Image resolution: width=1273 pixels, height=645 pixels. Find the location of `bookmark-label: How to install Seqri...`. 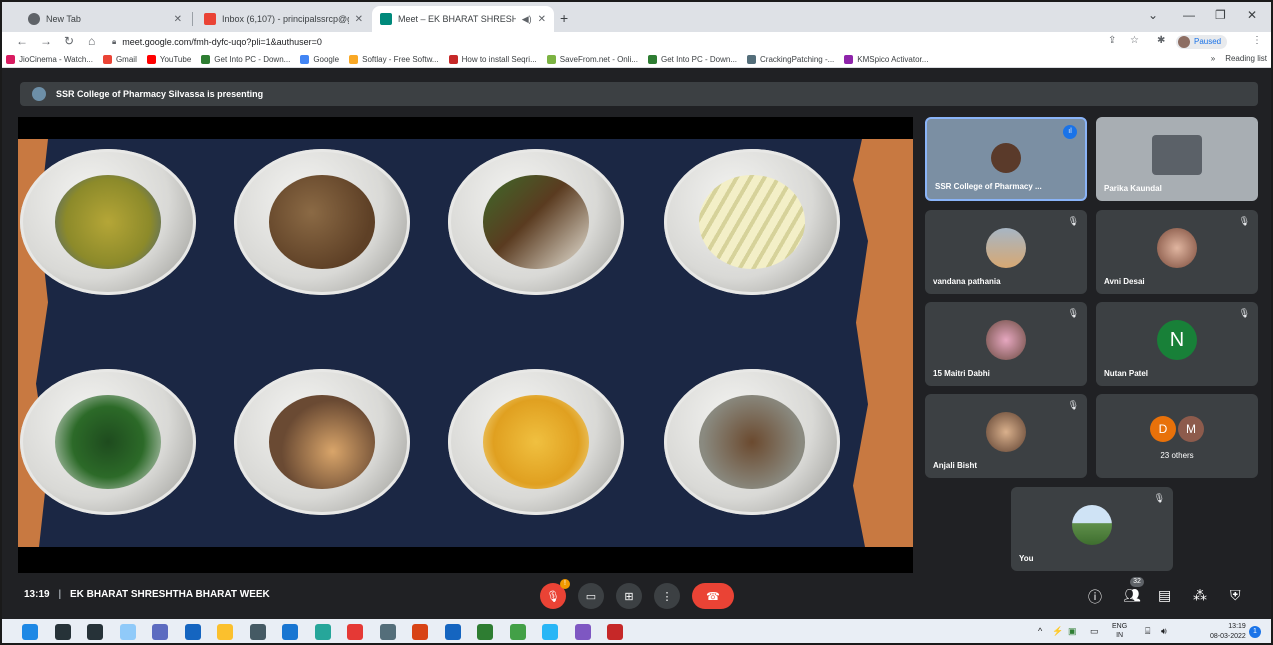

bookmark-label: How to install Seqri... is located at coordinates (499, 59).